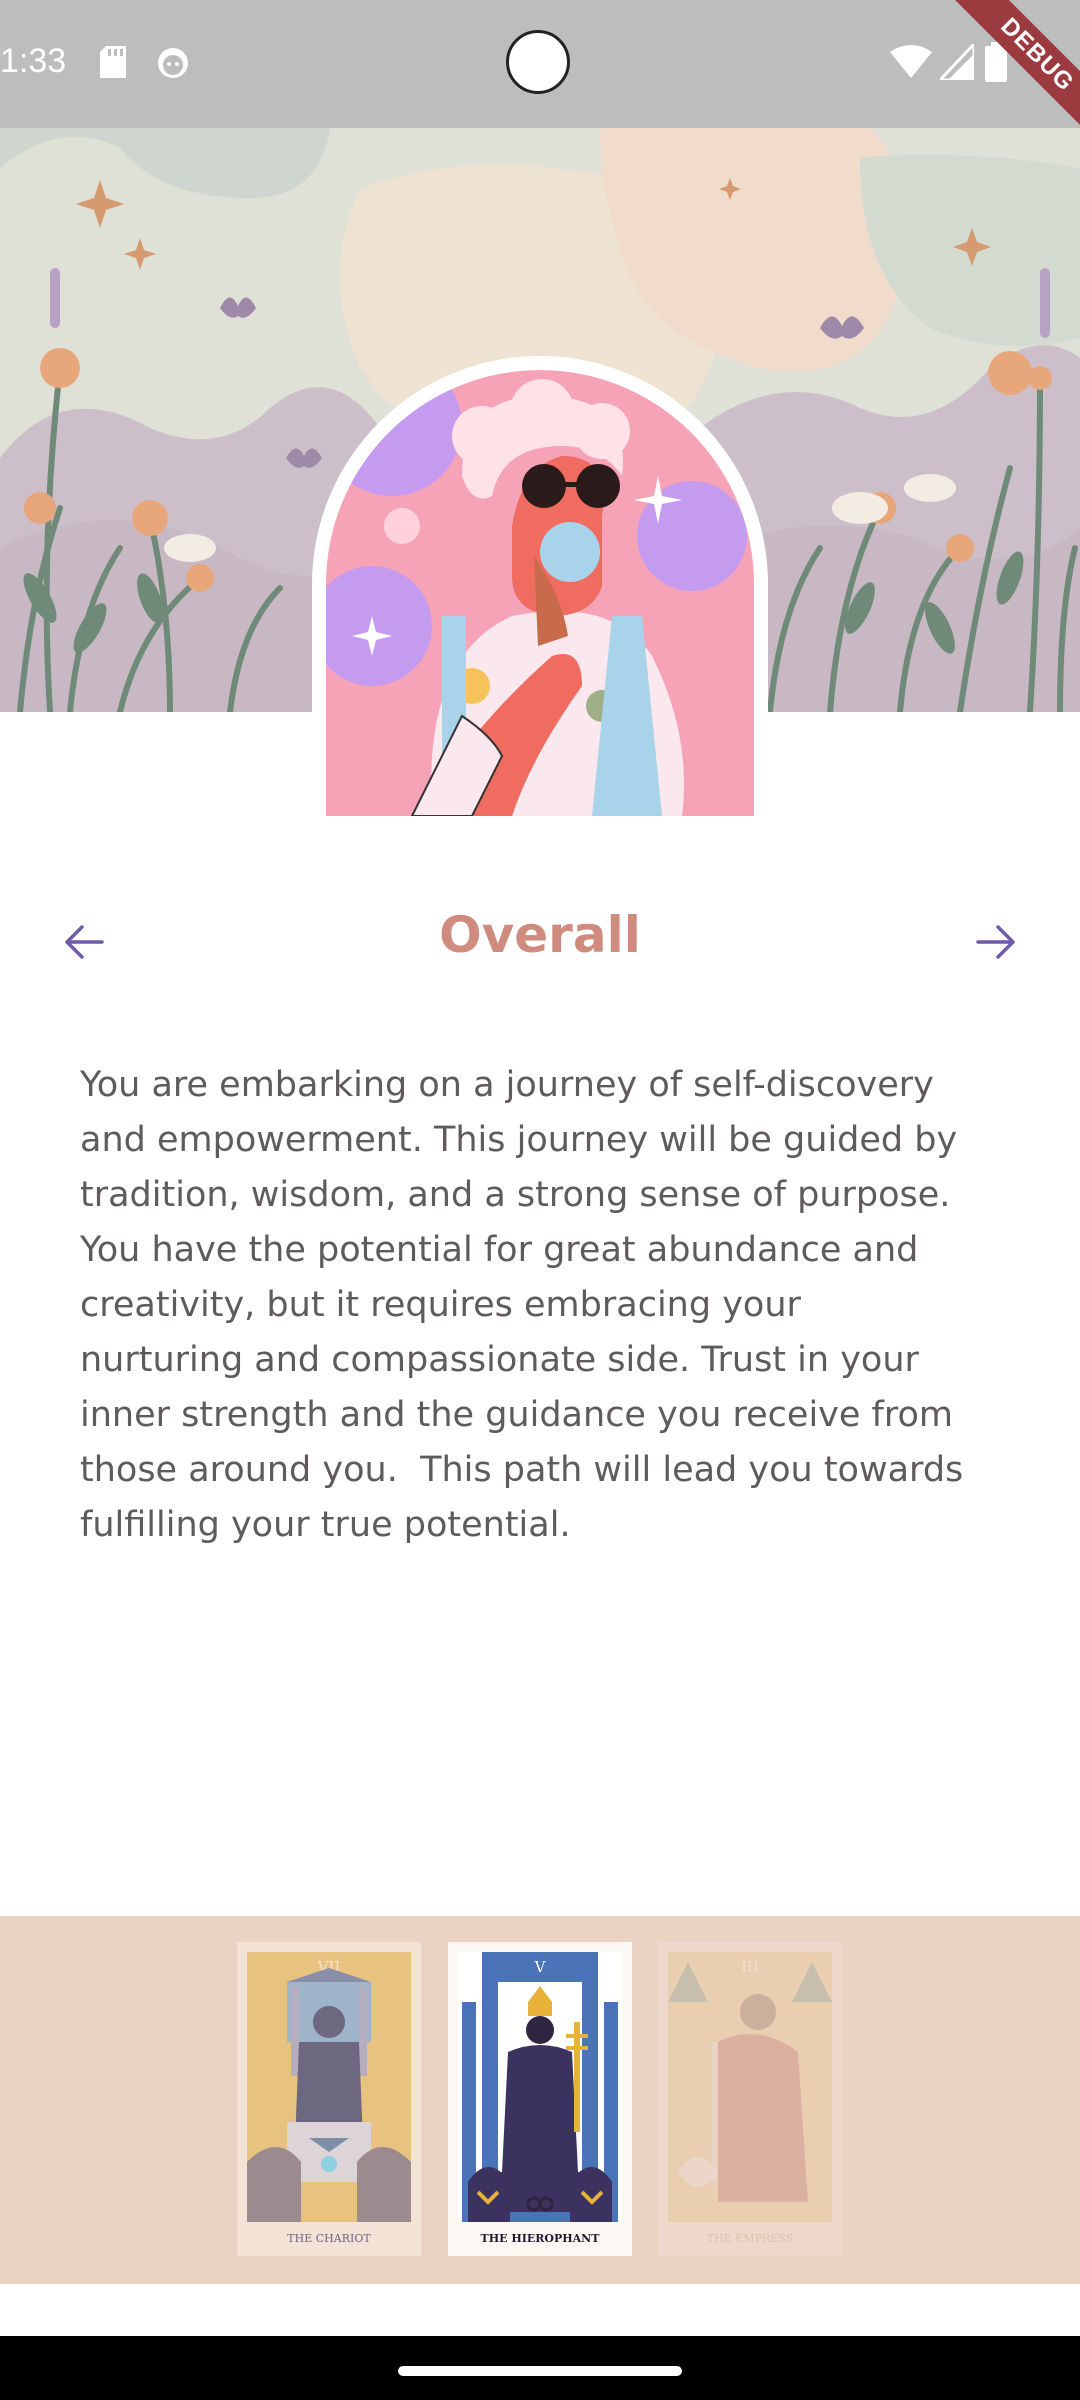 The width and height of the screenshot is (1080, 2400). What do you see at coordinates (113, 62) in the screenshot?
I see `sd-card-icon` at bounding box center [113, 62].